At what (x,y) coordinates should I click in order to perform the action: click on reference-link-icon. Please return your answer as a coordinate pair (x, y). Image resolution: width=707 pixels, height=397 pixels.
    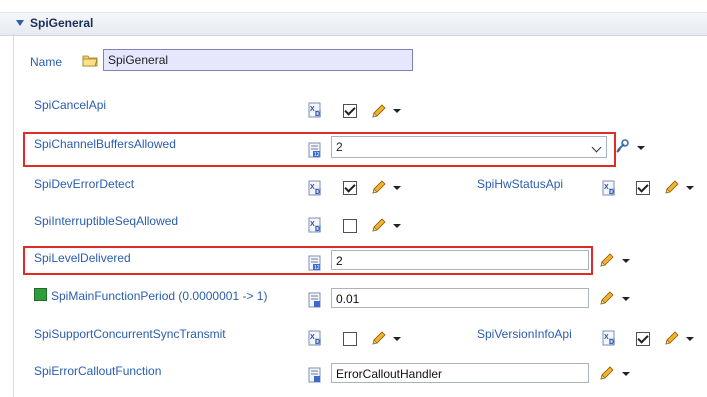
    Looking at the image, I should click on (623, 147).